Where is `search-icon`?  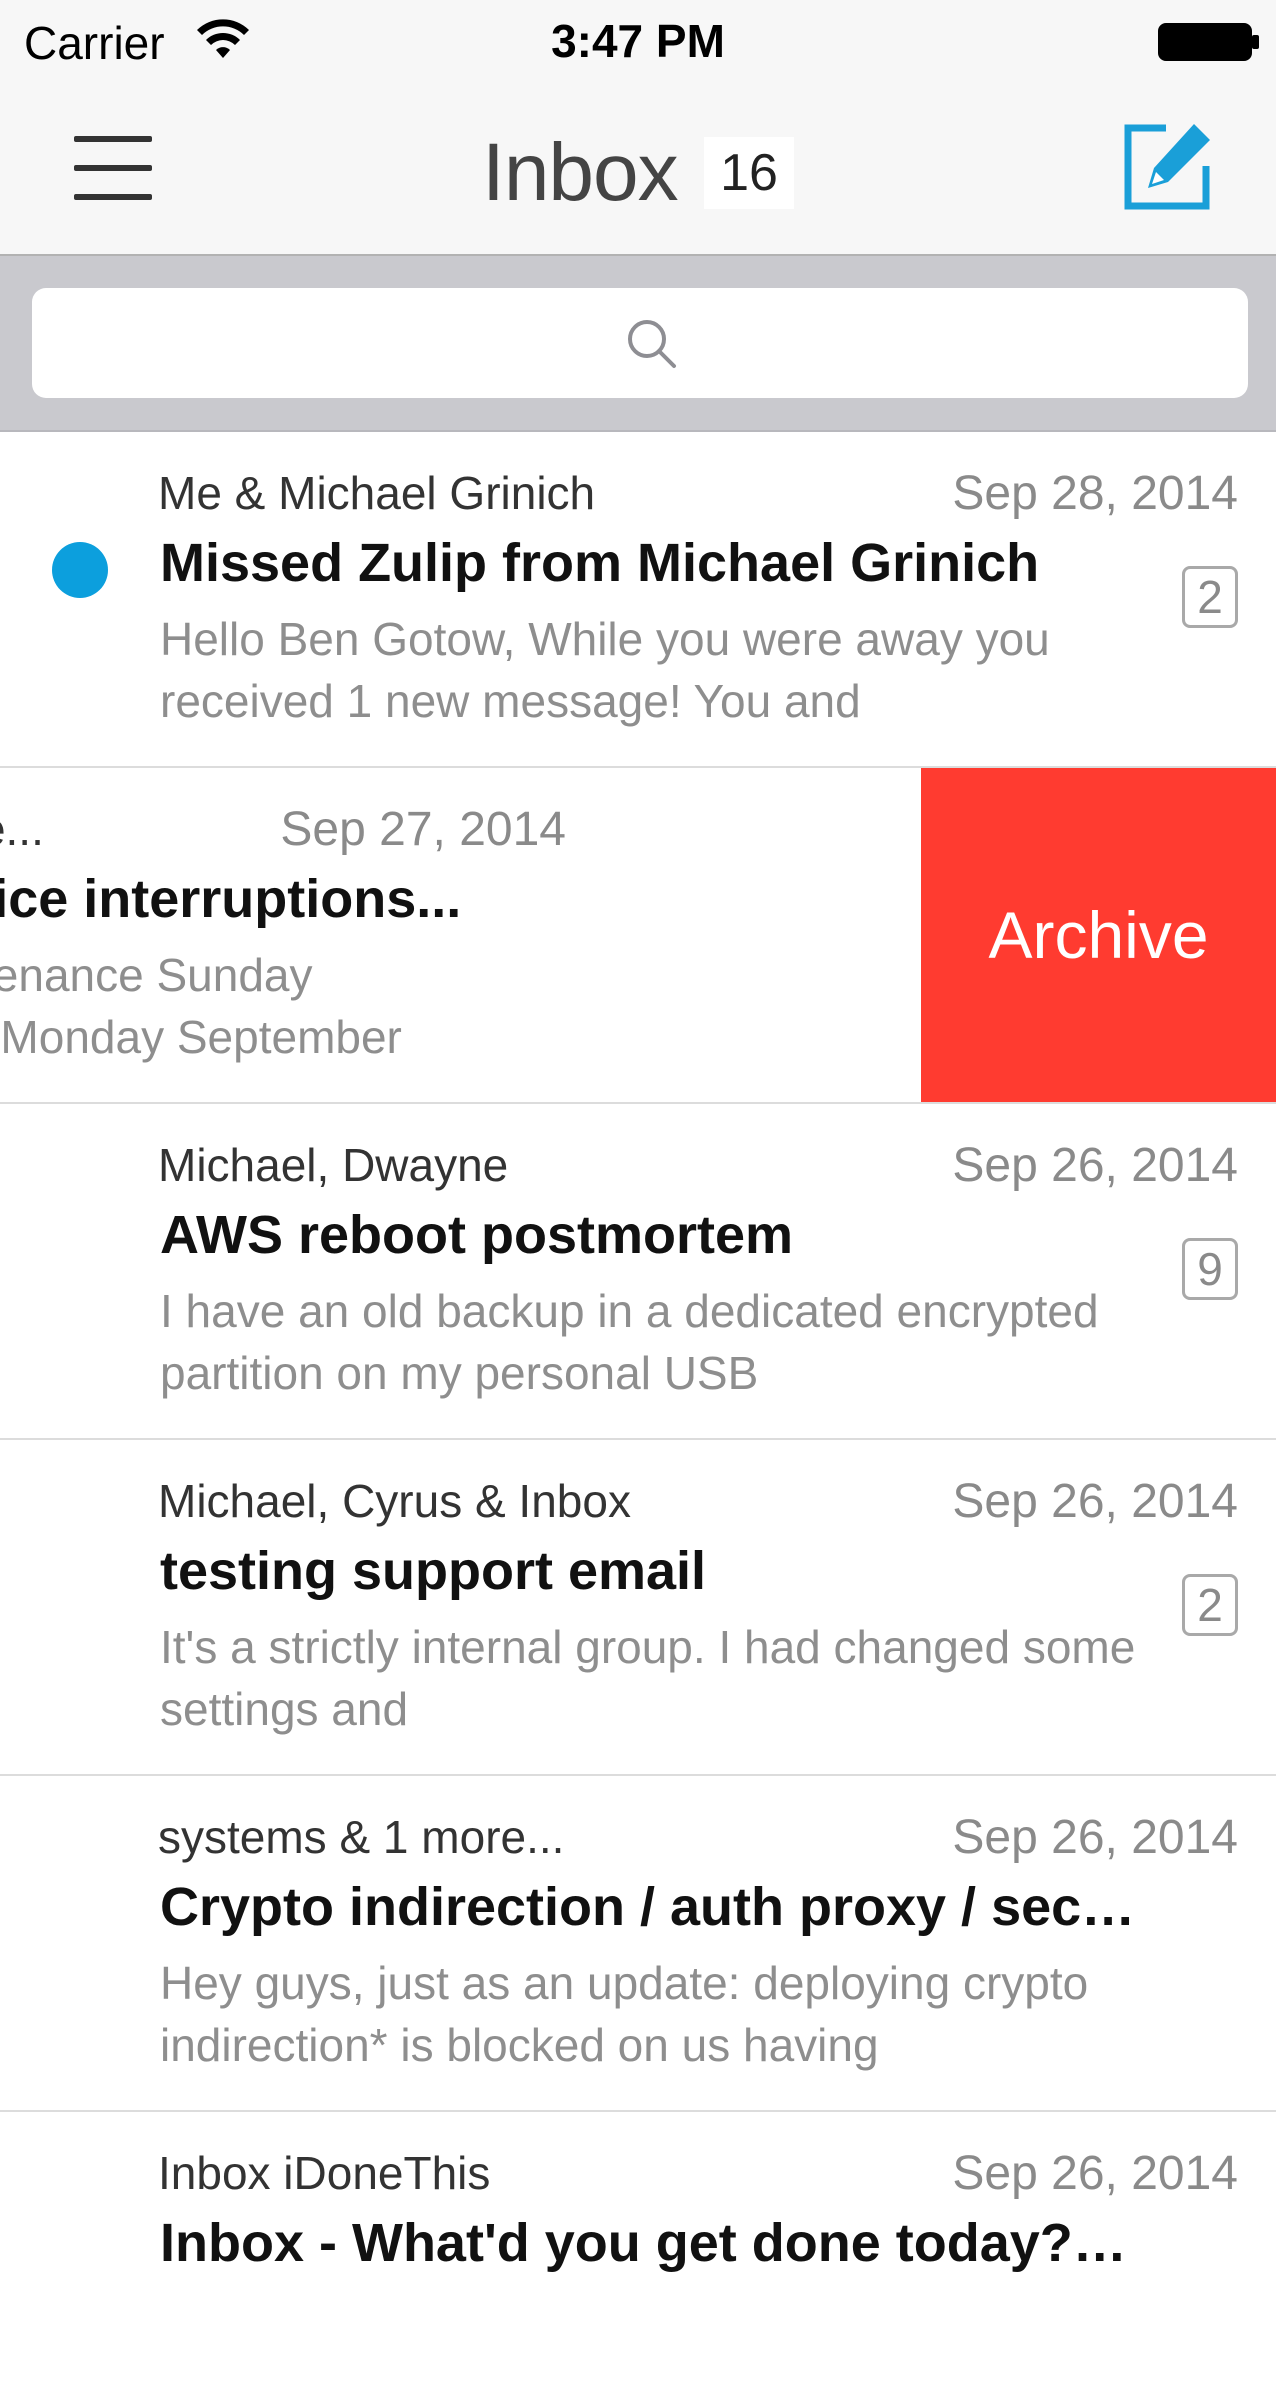 search-icon is located at coordinates (652, 344).